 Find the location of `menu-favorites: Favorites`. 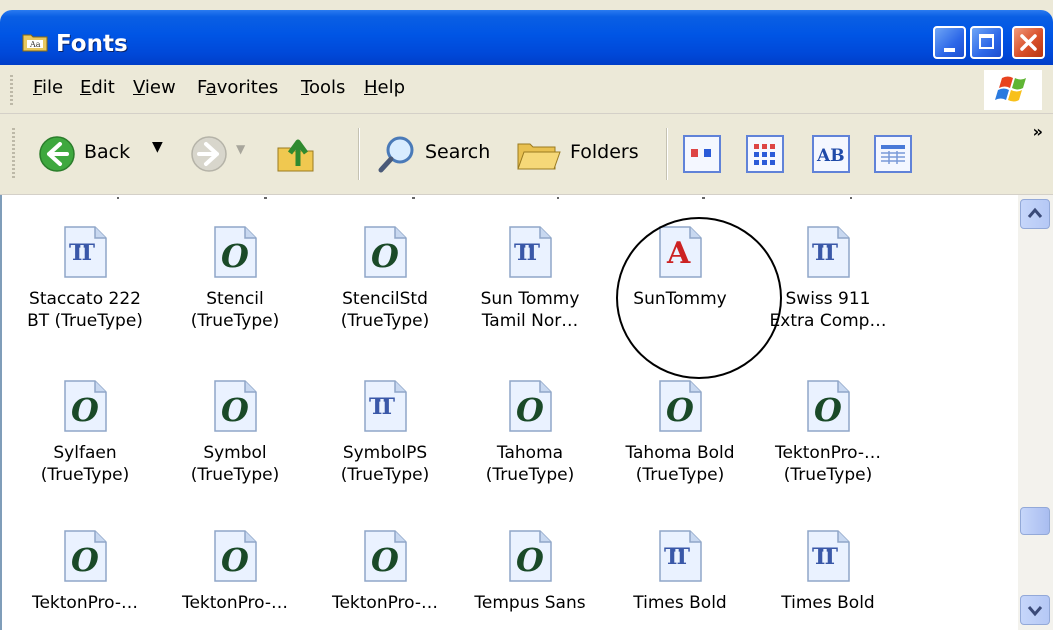

menu-favorites: Favorites is located at coordinates (237, 87).